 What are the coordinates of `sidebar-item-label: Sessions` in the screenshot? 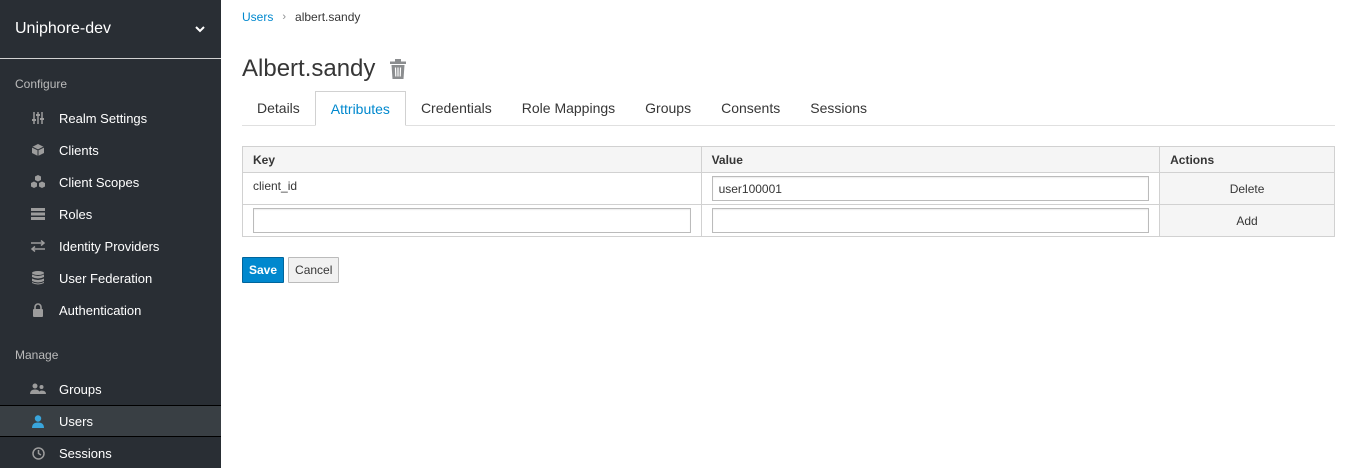 It's located at (85, 453).